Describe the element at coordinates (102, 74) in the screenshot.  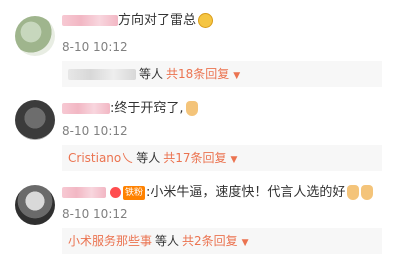
I see `reply-username-blurred` at that location.